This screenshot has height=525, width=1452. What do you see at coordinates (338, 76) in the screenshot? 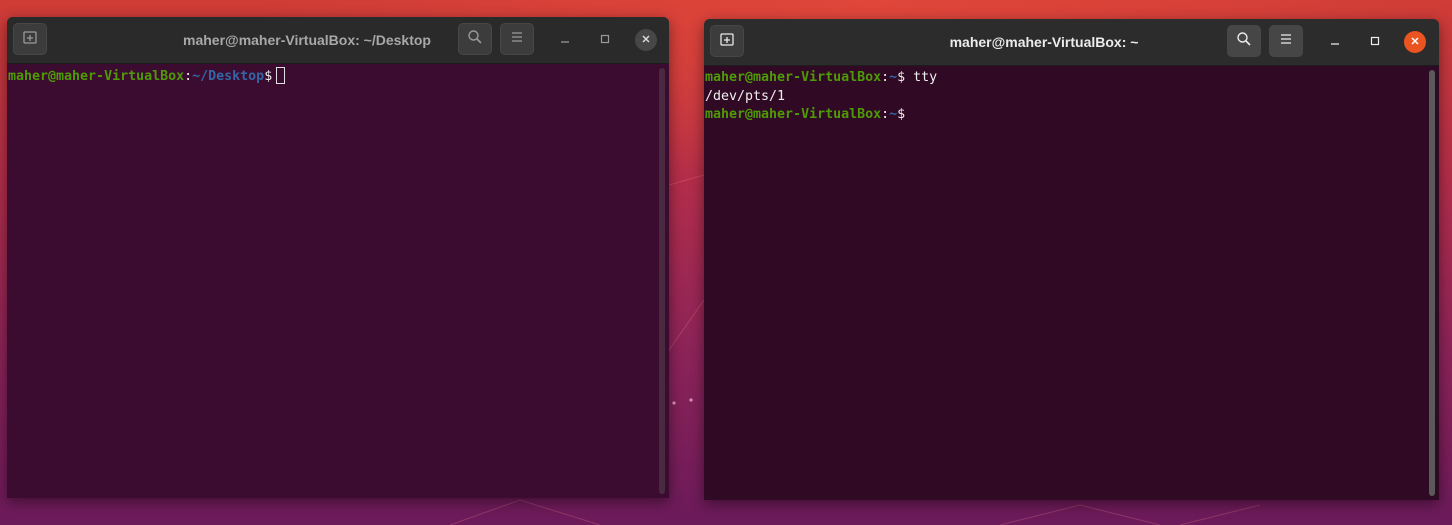
I see `prompt-line: maher@maher-VirtualBox:~/Desktop$` at bounding box center [338, 76].